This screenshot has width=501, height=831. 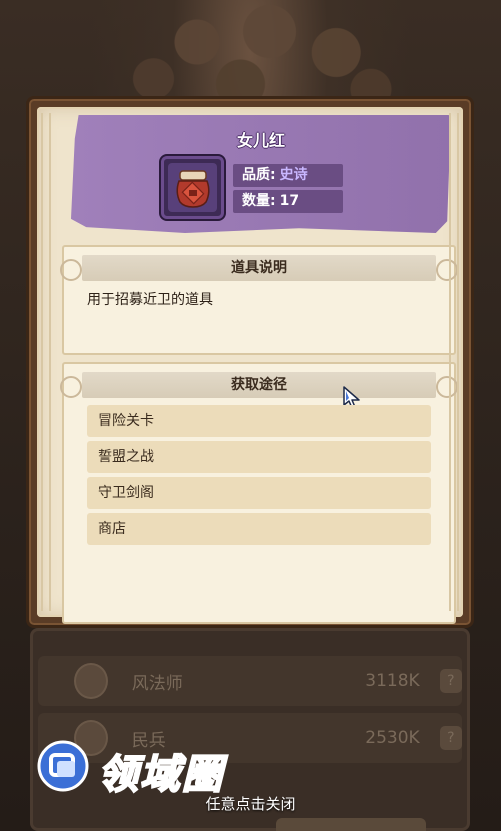 I want to click on item-icon-frame, so click(x=192, y=187).